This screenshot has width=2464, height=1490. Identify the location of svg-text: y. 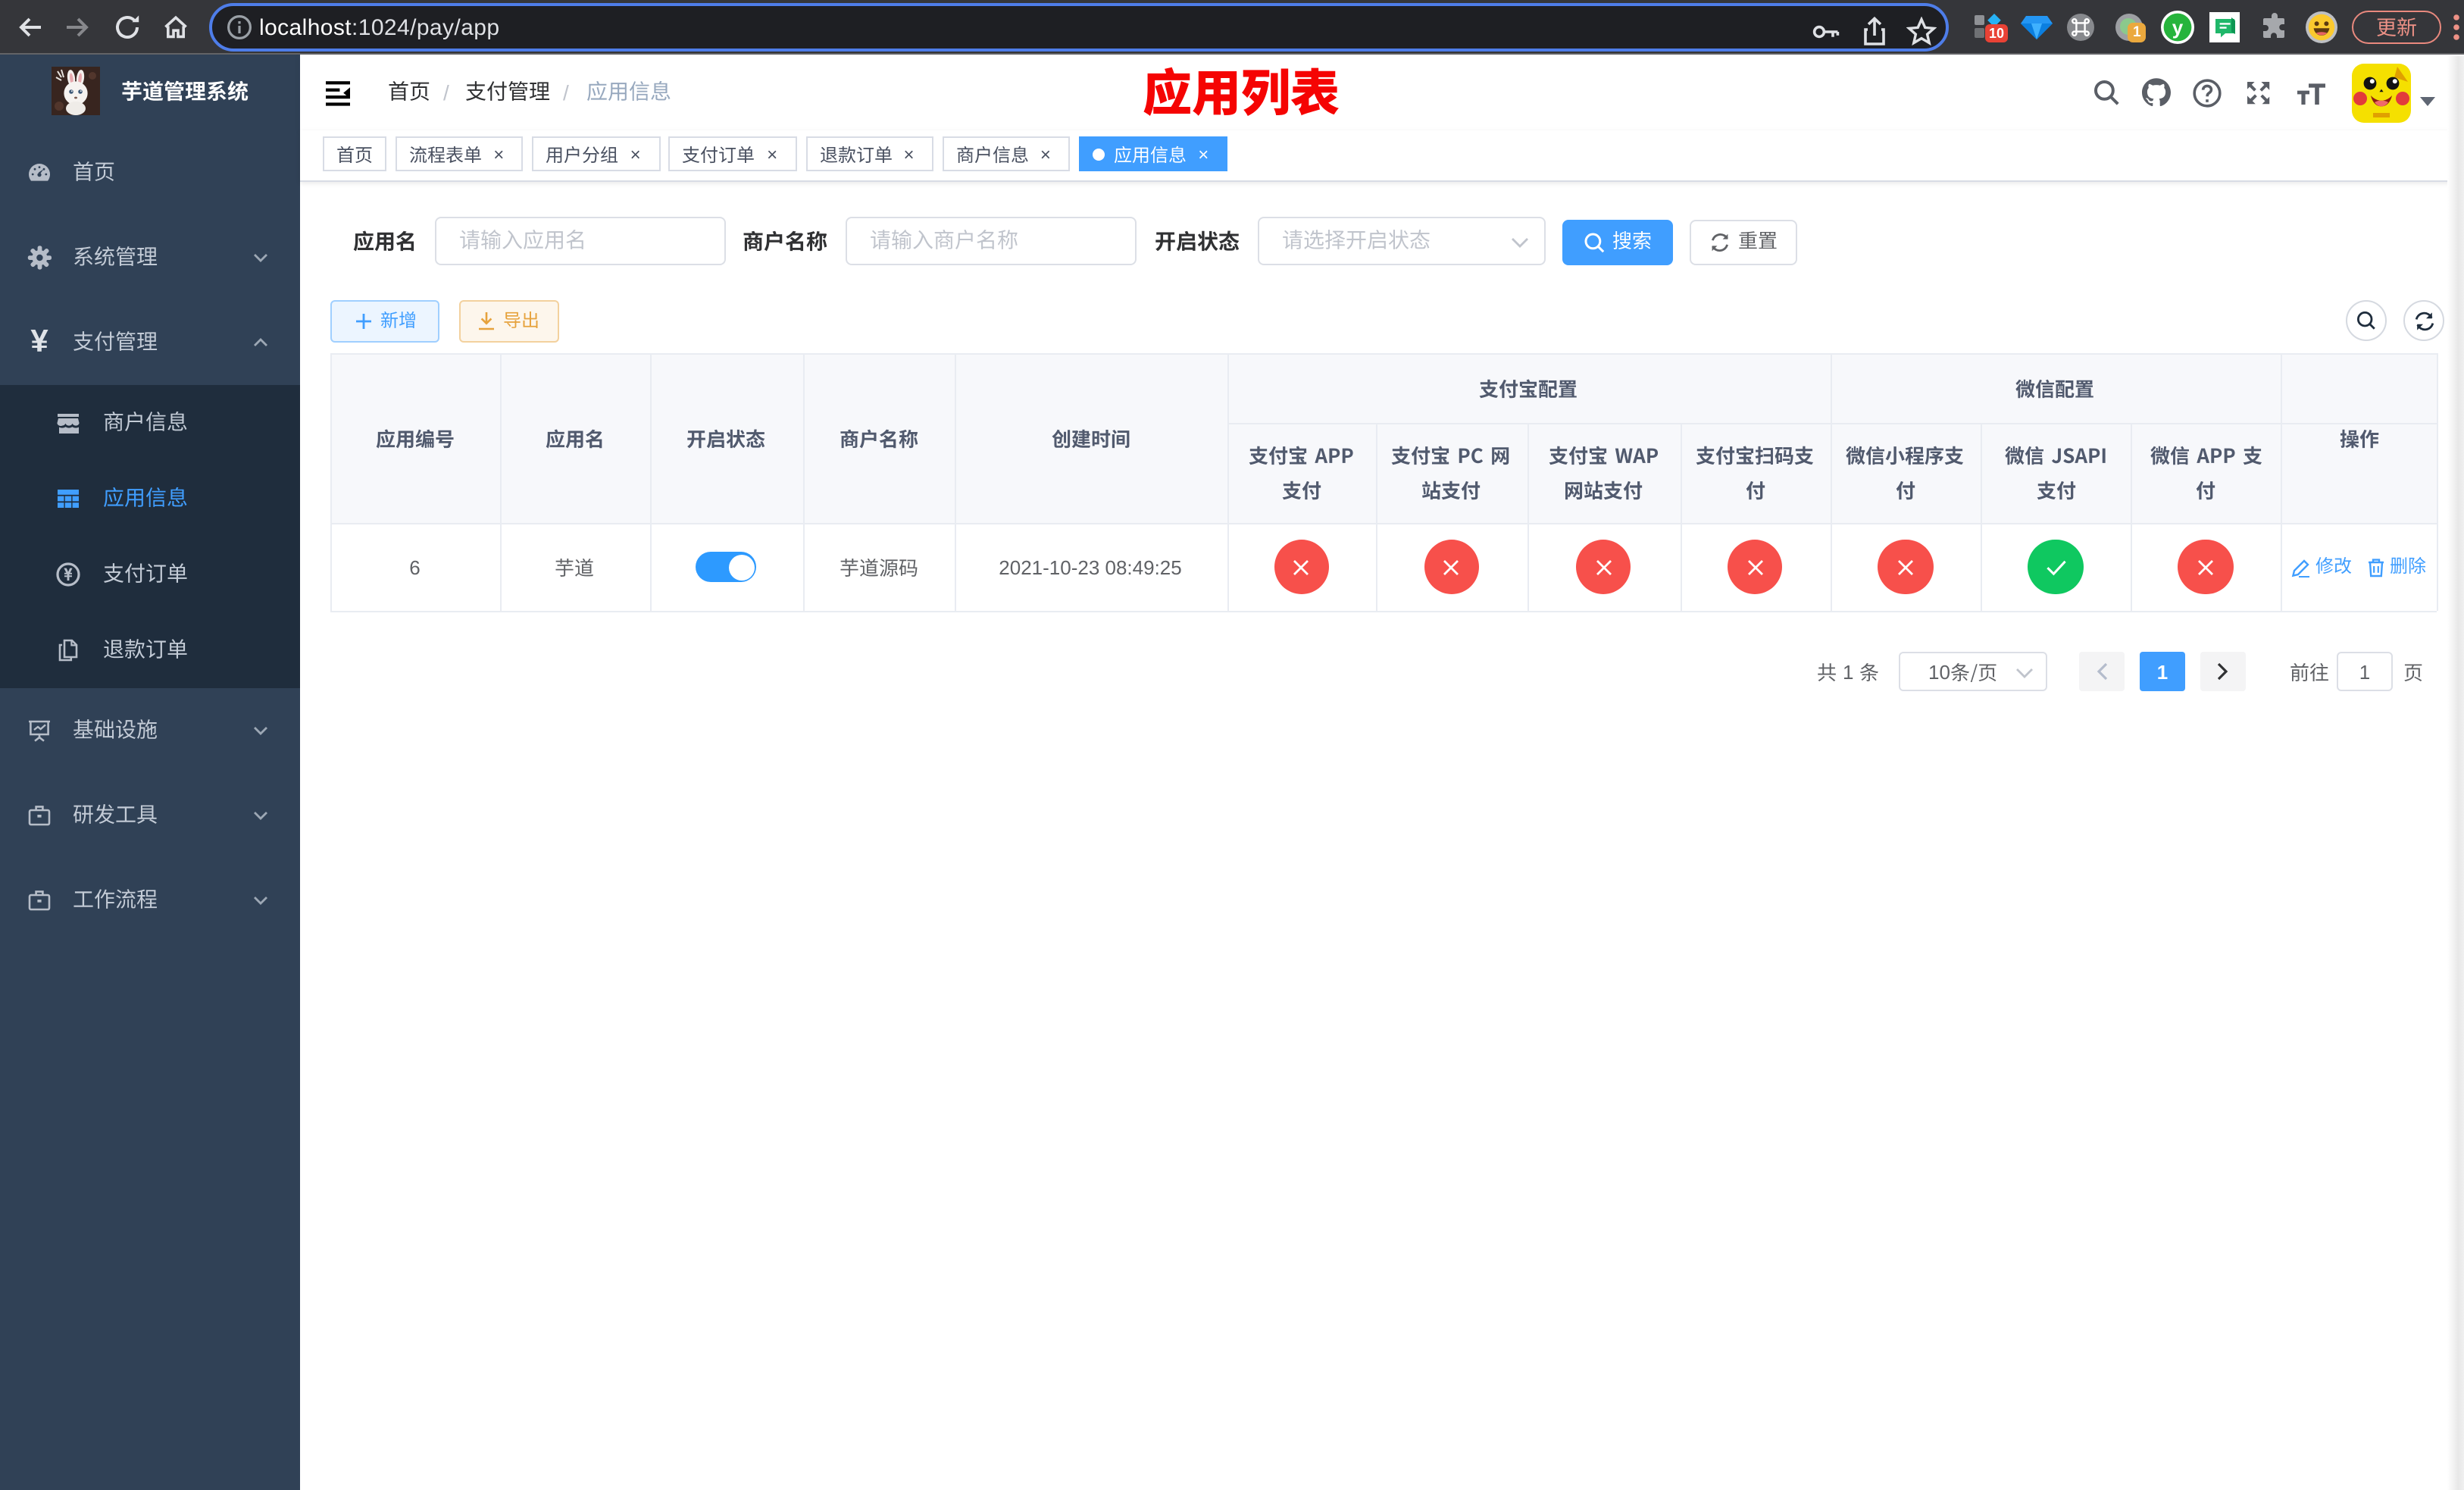
(2178, 28).